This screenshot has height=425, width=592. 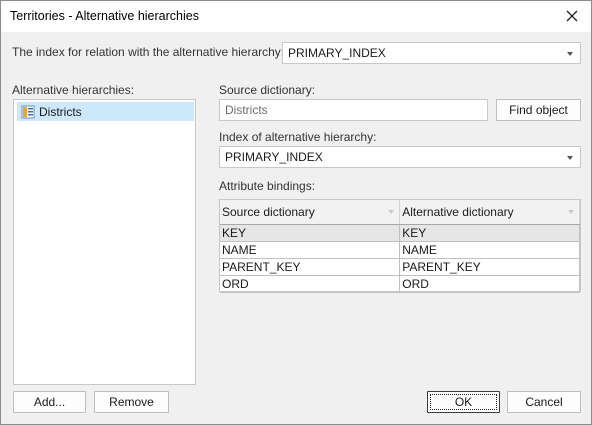 I want to click on source-dictionary-field: Districts, so click(x=353, y=110).